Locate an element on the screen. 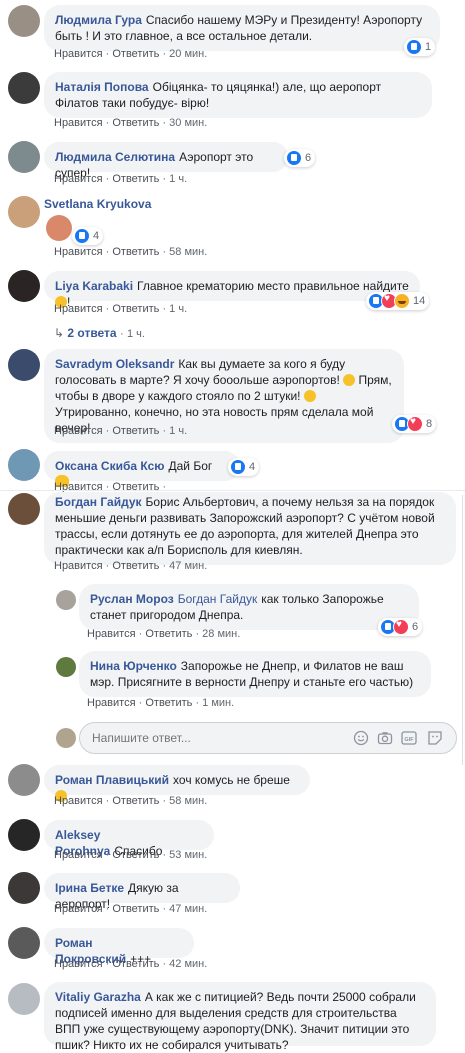 This screenshot has height=1053, width=465. comment-bubble: Роман Плавицький хоч комусь не бреше is located at coordinates (177, 783).